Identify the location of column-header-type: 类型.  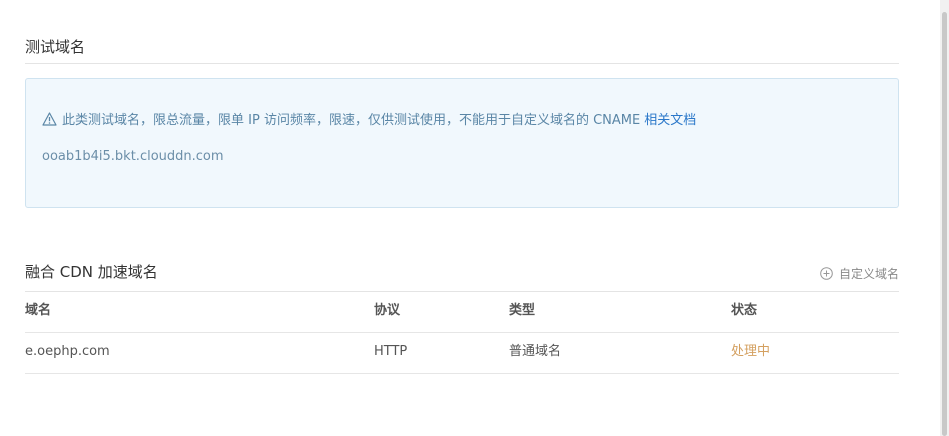
(522, 310).